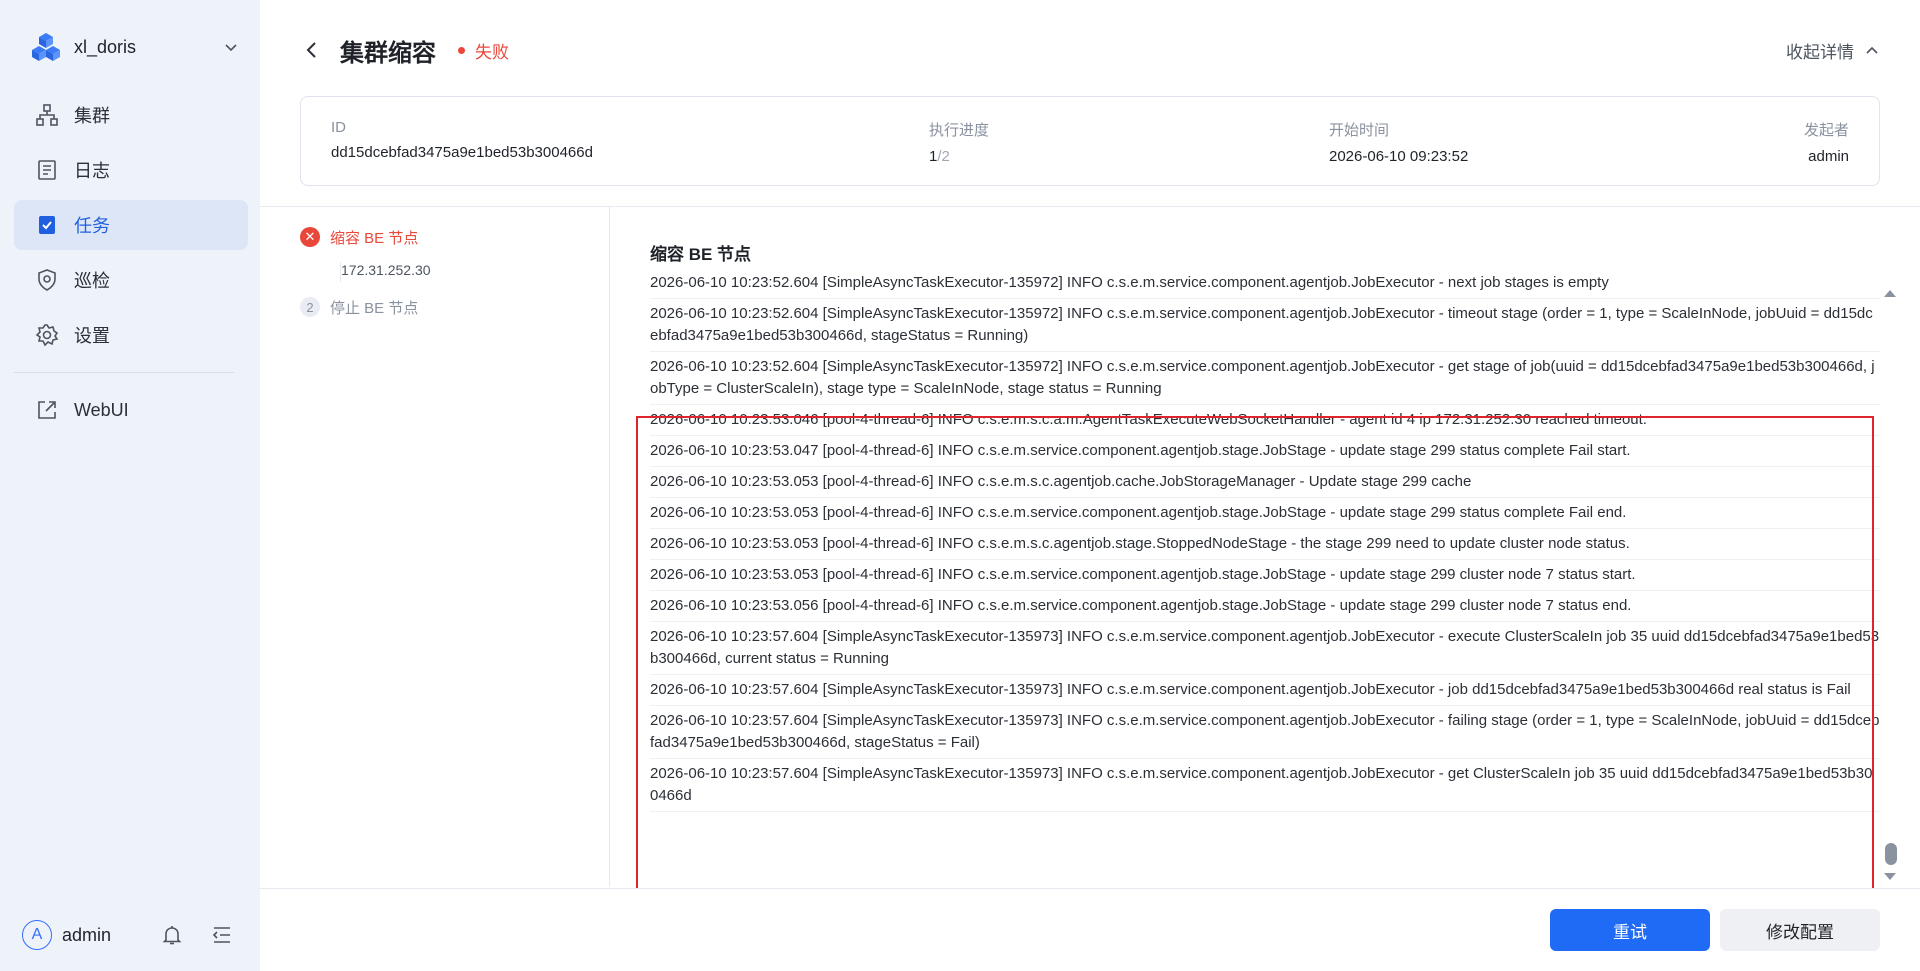 This screenshot has width=1920, height=971. I want to click on sidebar-nav: 集群 日志 任务 巡检 设置 WebUI, so click(131, 265).